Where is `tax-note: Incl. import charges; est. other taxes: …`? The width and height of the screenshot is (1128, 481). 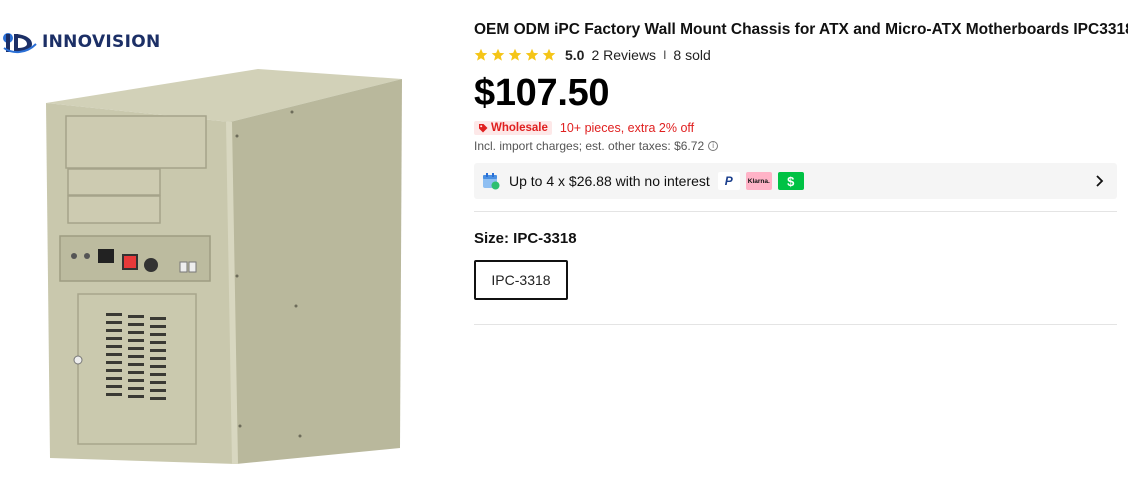 tax-note: Incl. import charges; est. other taxes: … is located at coordinates (596, 146).